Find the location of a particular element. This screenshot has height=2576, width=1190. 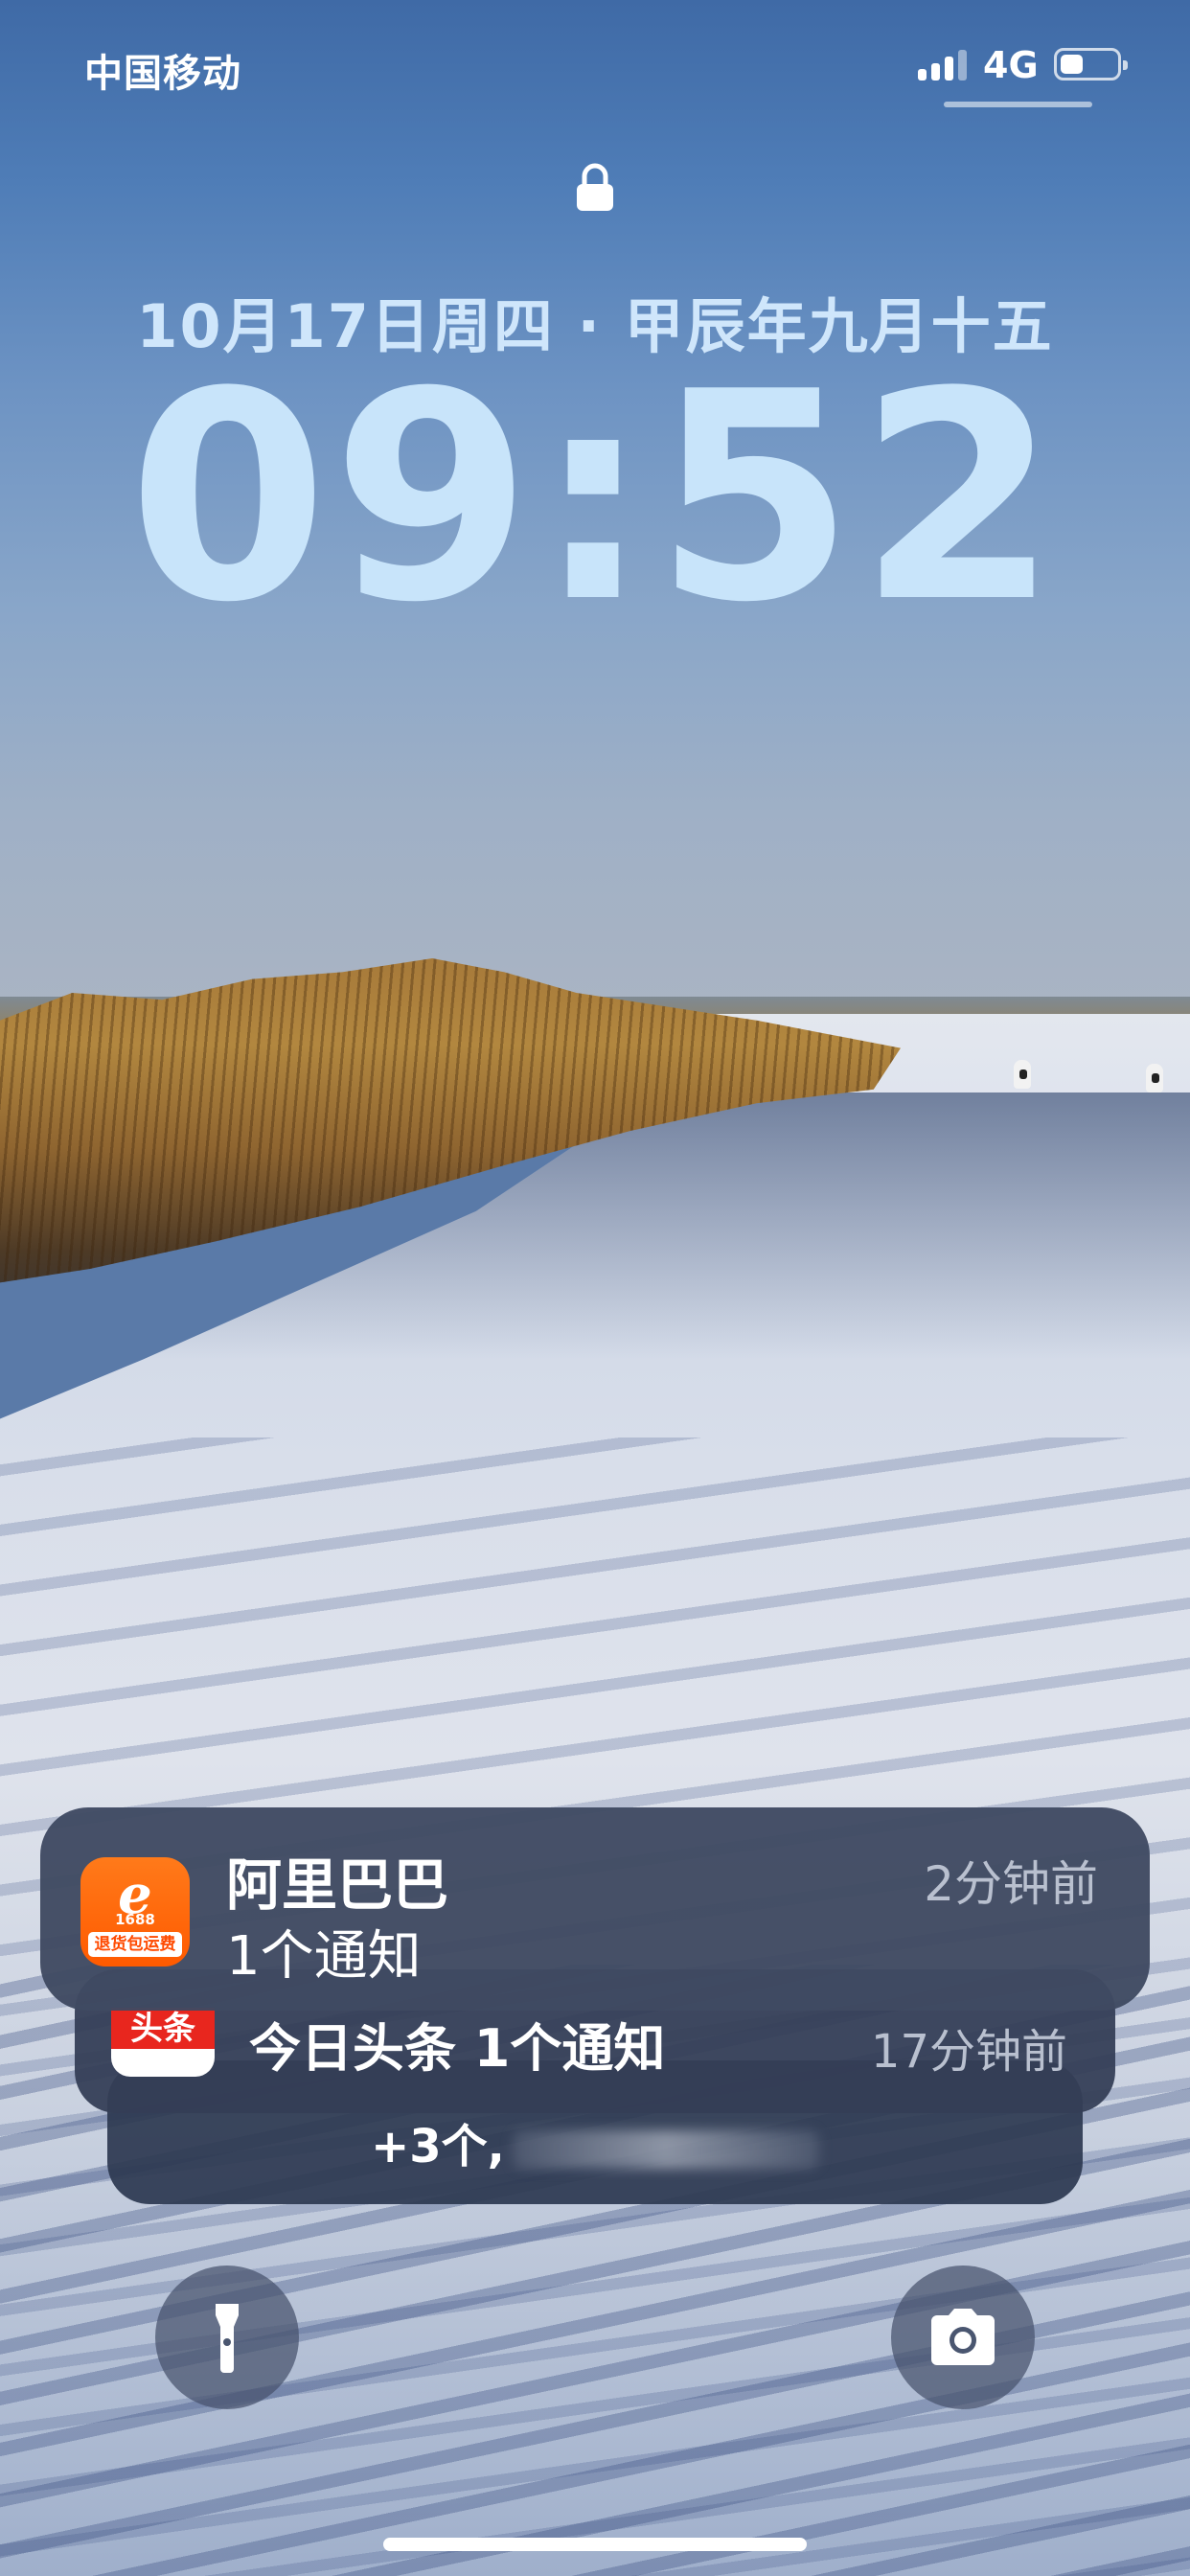

battery-icon is located at coordinates (1091, 64).